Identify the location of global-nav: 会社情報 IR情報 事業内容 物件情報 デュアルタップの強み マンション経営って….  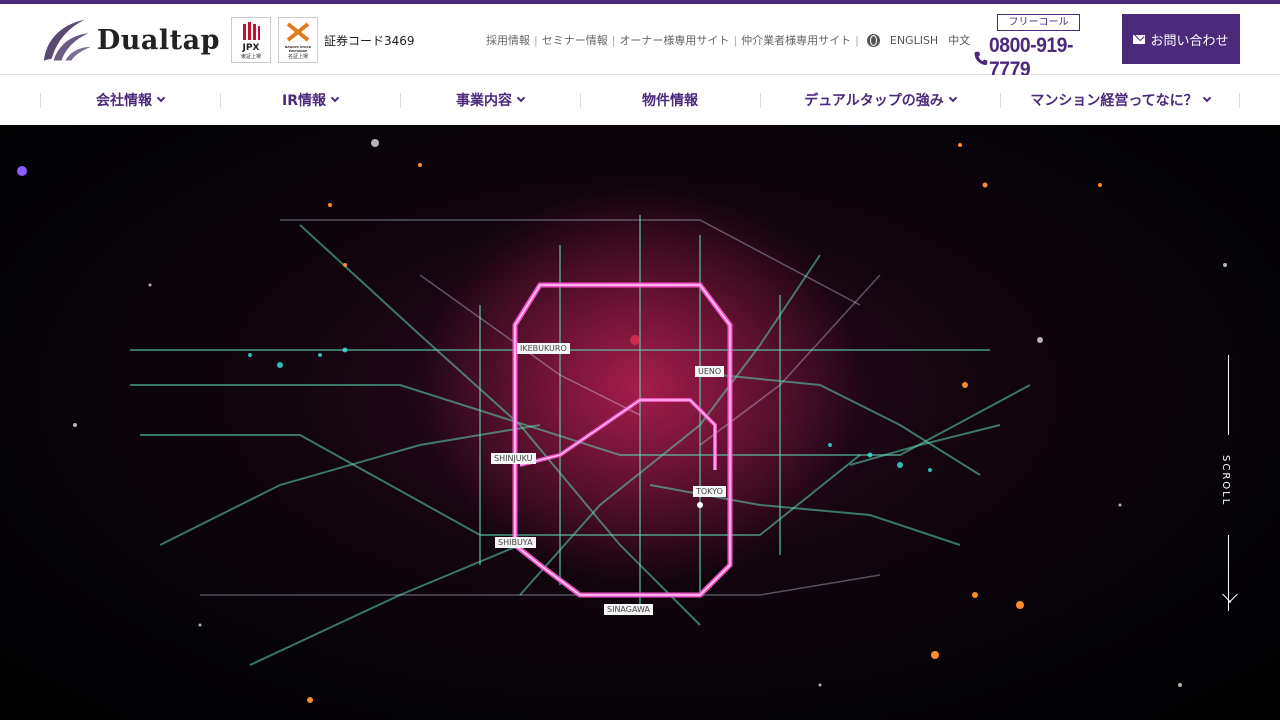
(640, 100).